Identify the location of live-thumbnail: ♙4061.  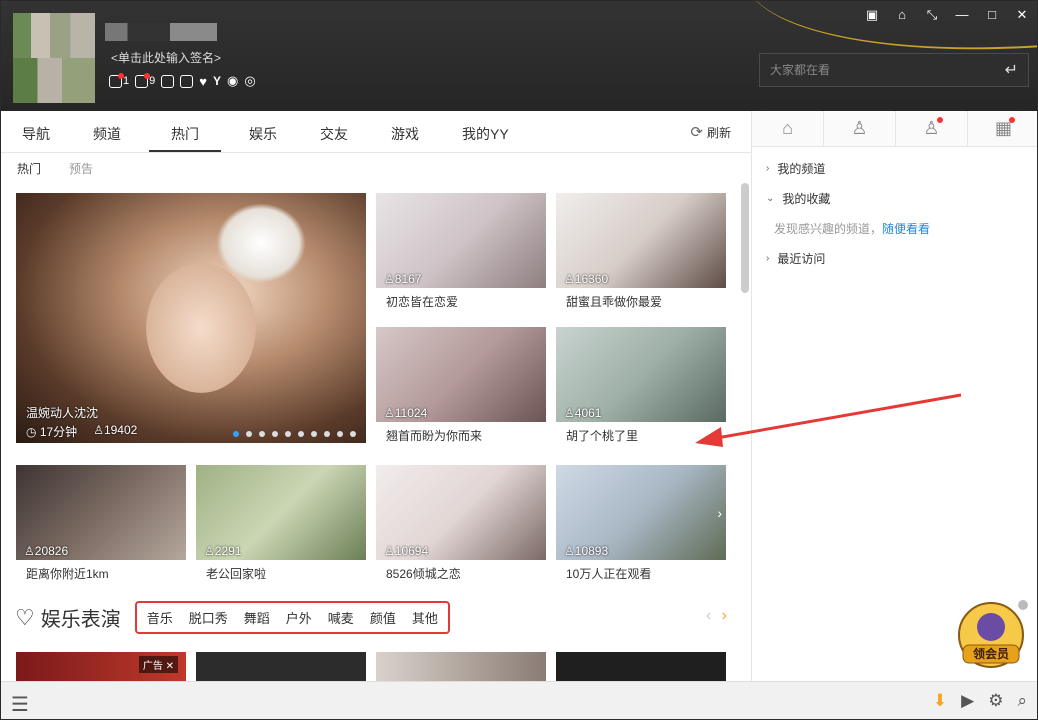
(641, 374).